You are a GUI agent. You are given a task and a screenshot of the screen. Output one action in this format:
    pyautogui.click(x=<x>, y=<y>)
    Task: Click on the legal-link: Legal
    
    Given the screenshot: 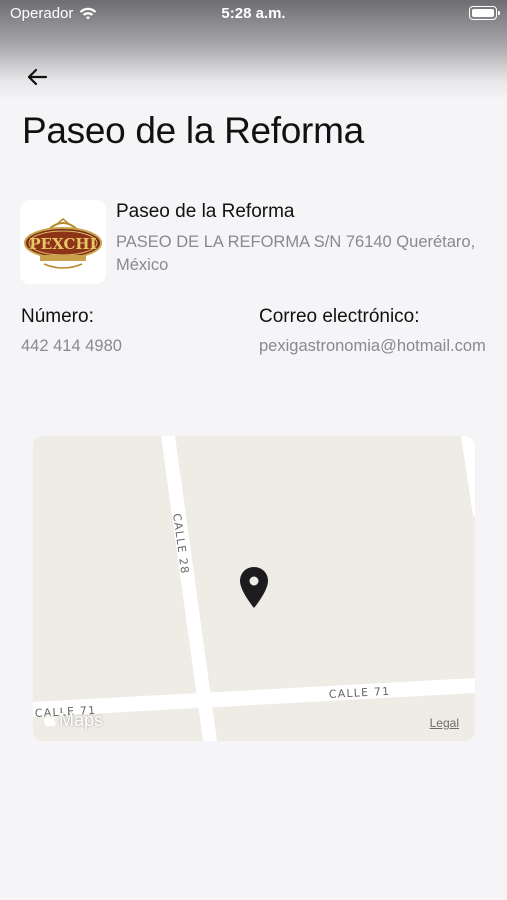 What is the action you would take?
    pyautogui.click(x=444, y=723)
    